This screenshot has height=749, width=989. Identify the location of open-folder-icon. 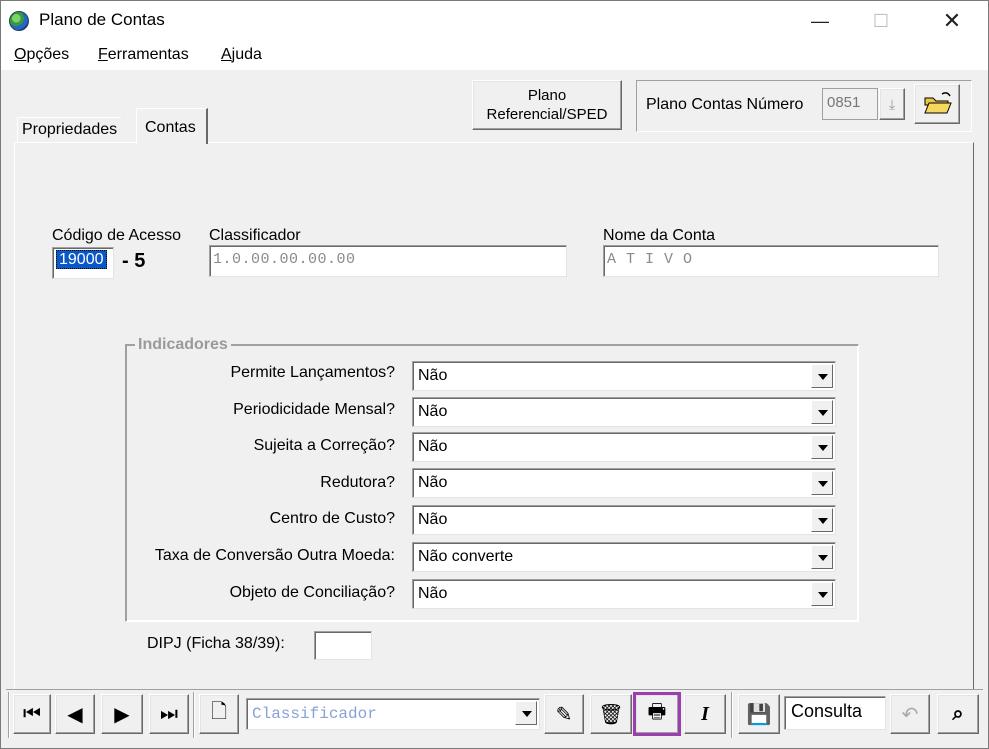
(938, 103).